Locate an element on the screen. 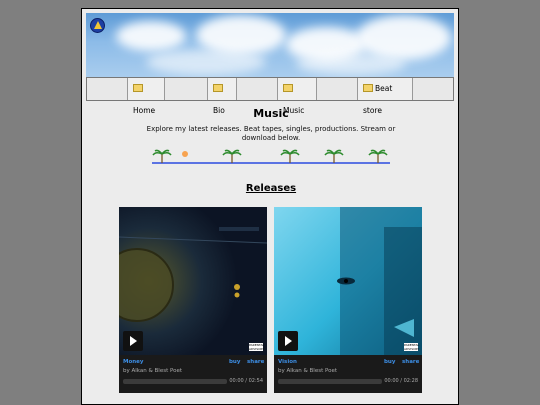 The width and height of the screenshot is (540, 405). sky-banner is located at coordinates (270, 45).